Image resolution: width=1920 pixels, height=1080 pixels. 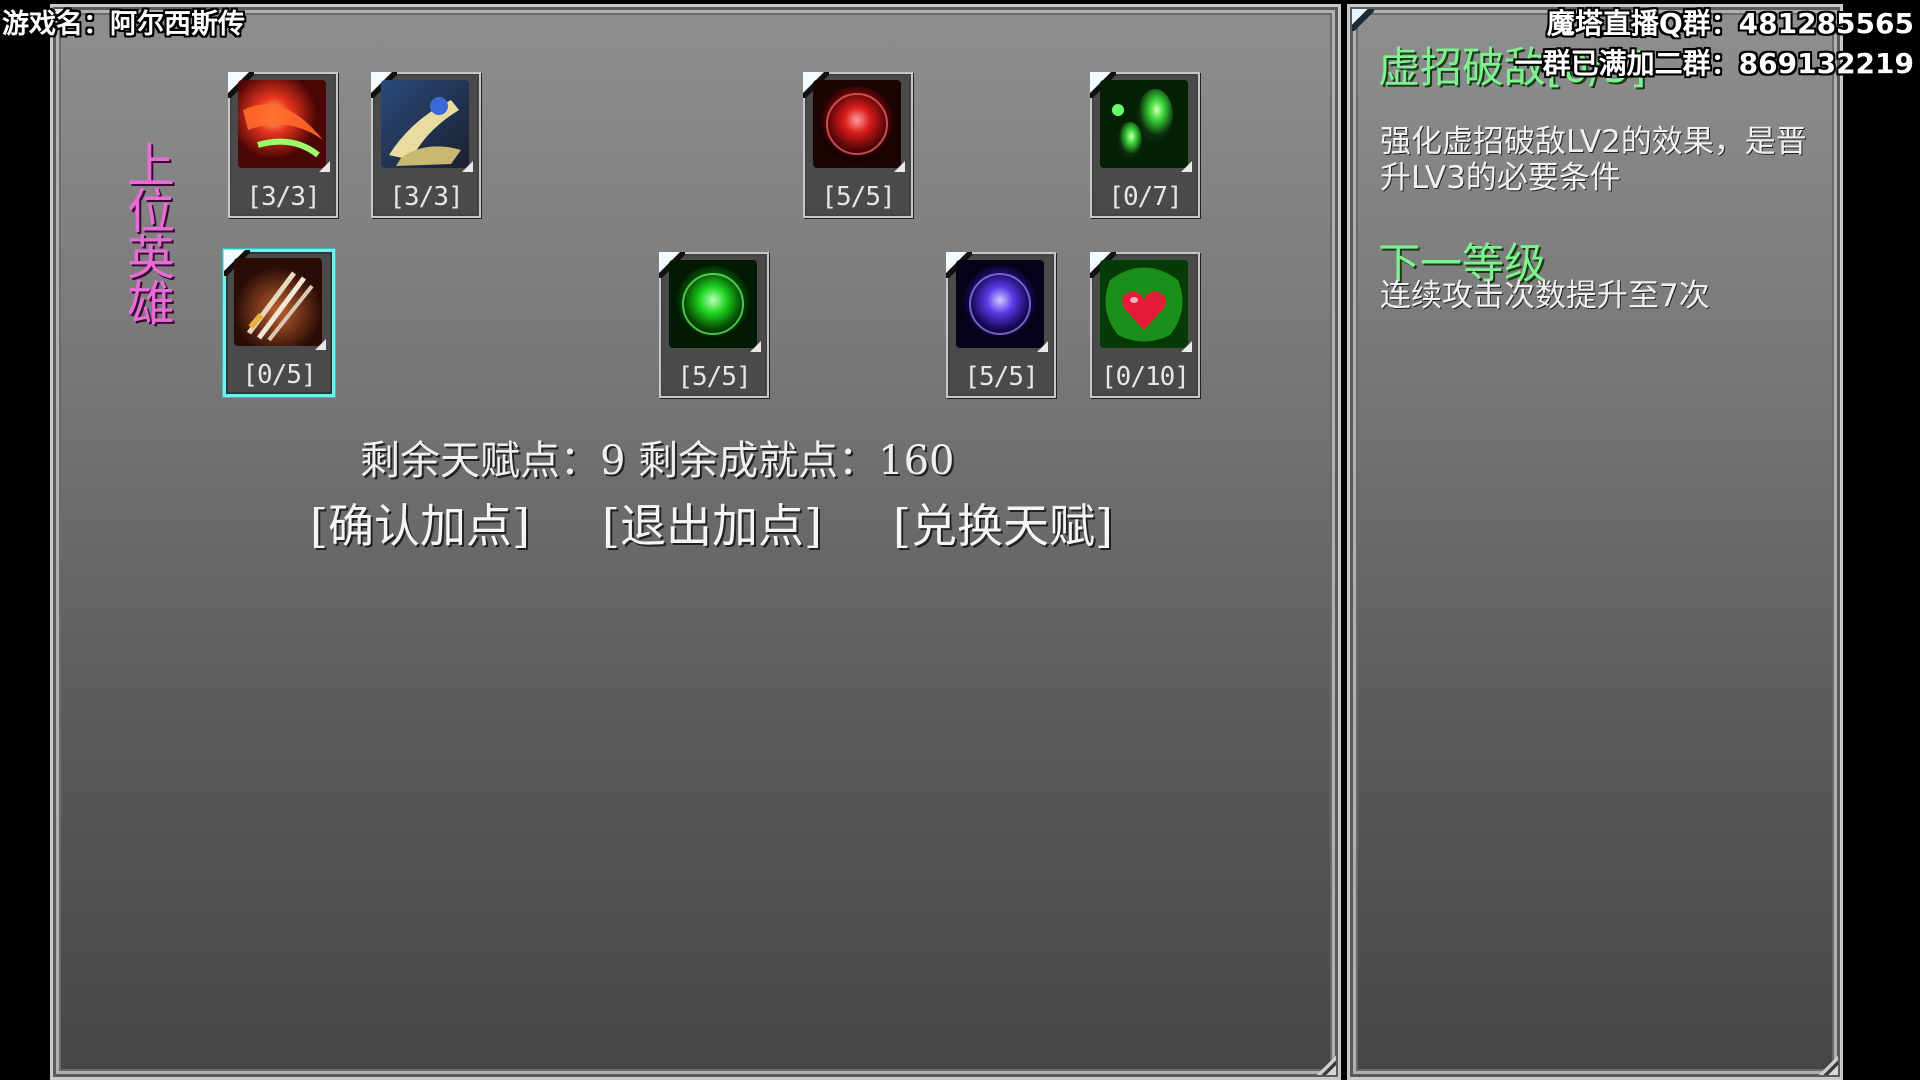 What do you see at coordinates (1145, 197) in the screenshot?
I see `skill-level-count: [0/7]` at bounding box center [1145, 197].